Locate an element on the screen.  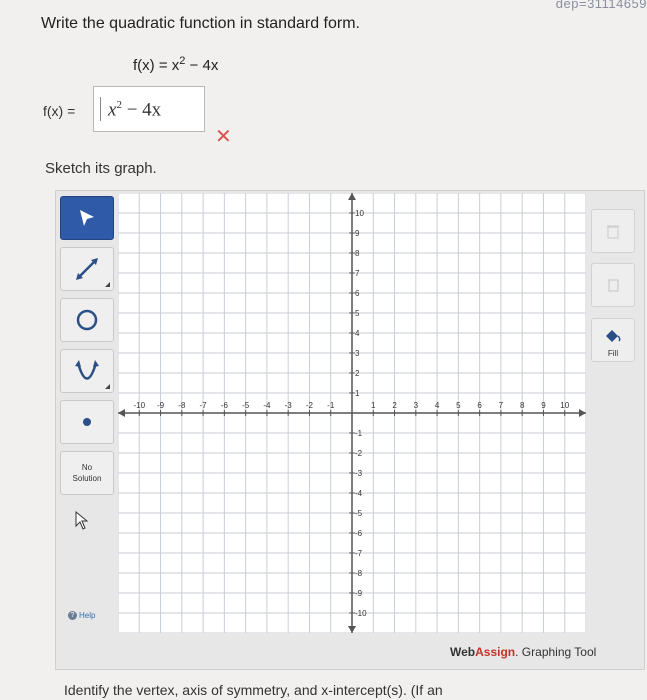
trash-icon is located at coordinates (613, 232).